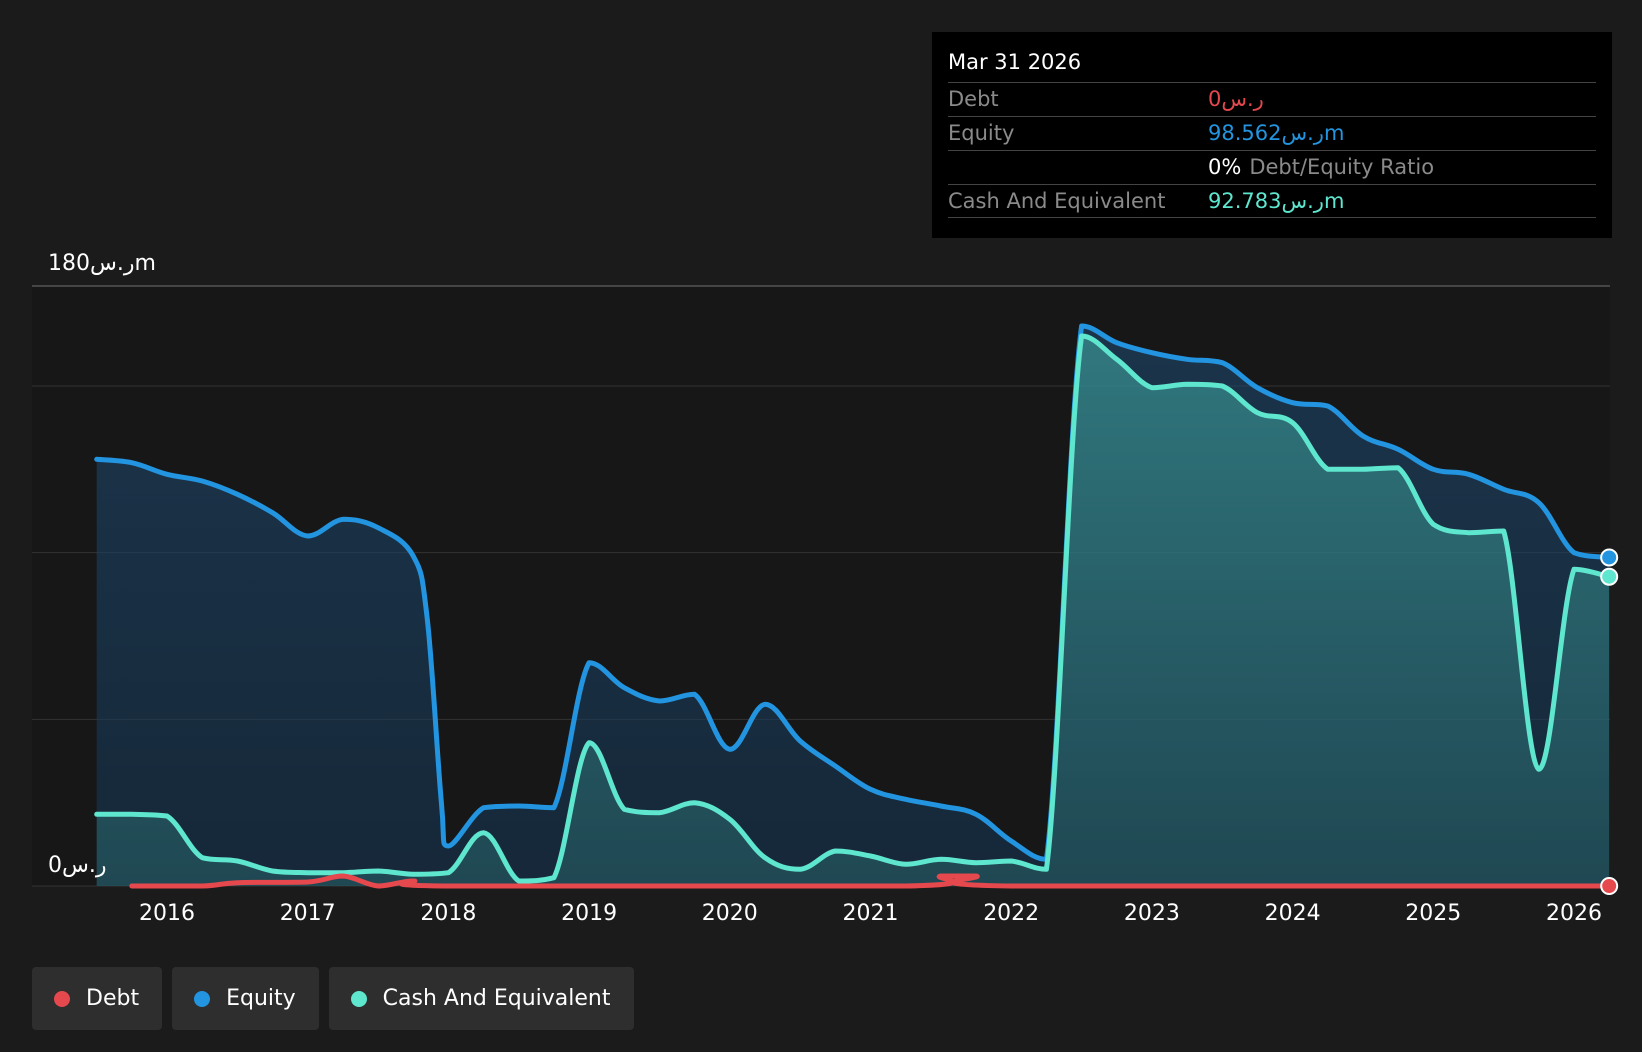  I want to click on legend-item-debt: Debt, so click(97, 998).